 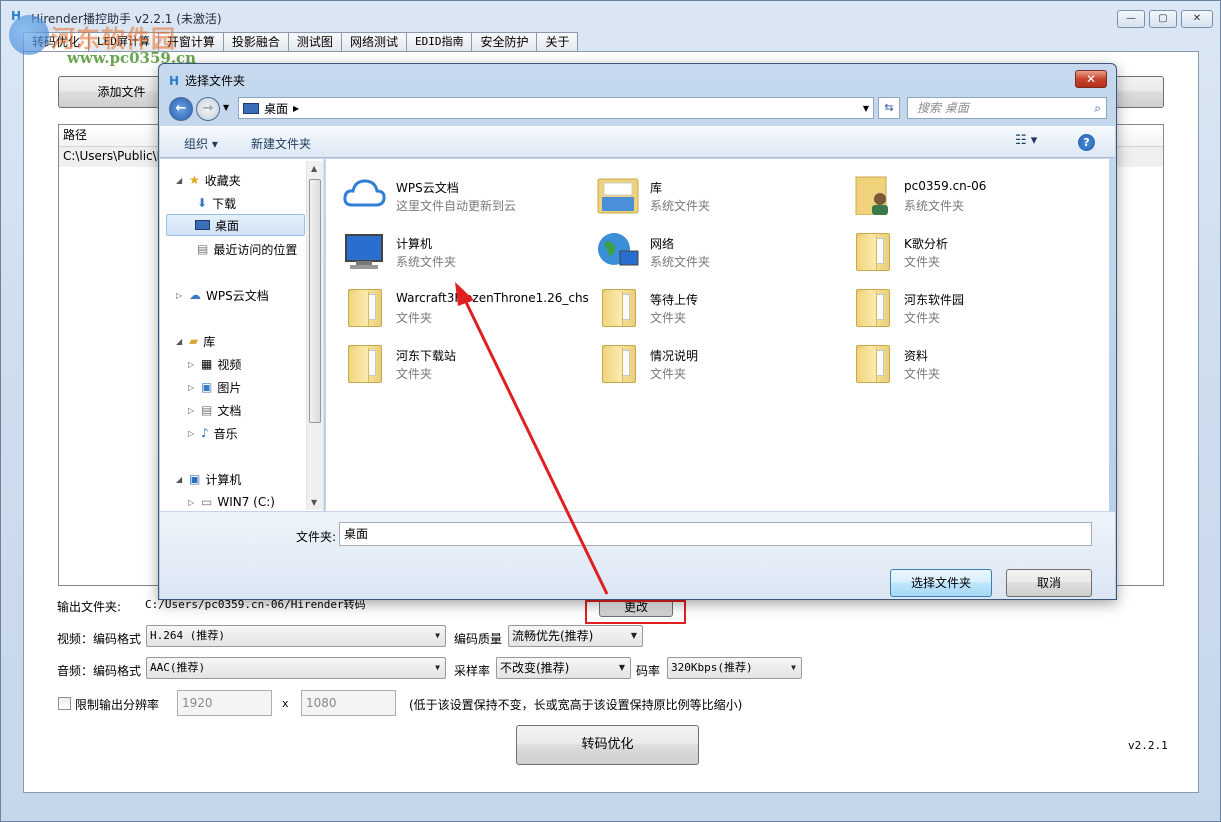 I want to click on list-item: WPS云文档 这里文件自动更新到云, so click(x=467, y=194).